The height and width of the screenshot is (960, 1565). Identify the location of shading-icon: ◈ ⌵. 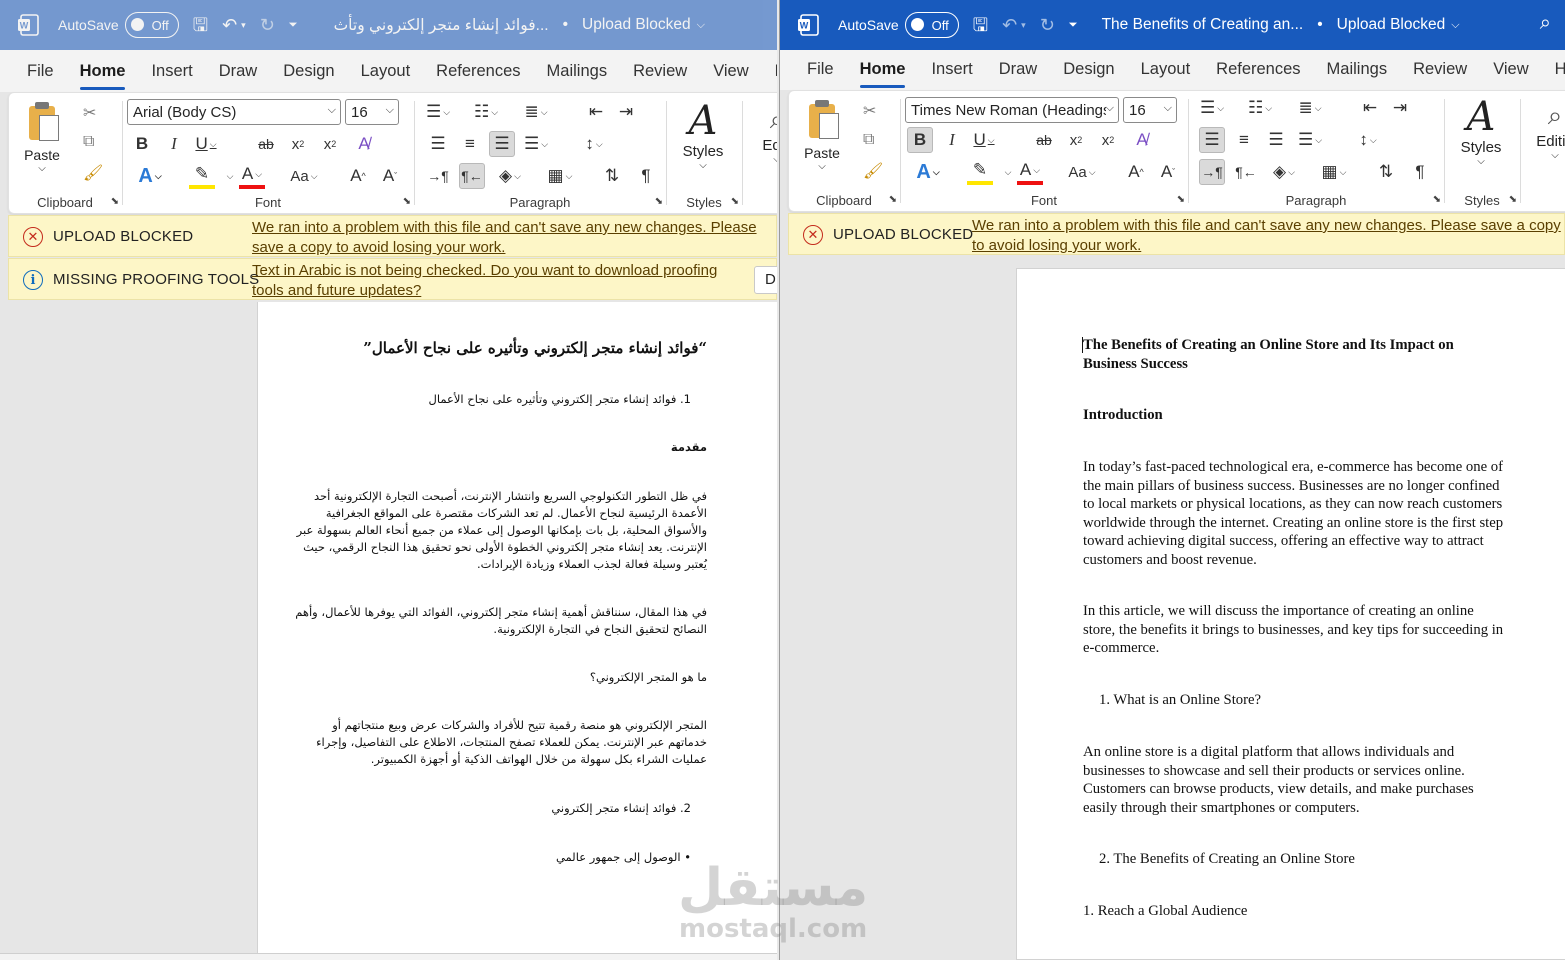
(510, 176).